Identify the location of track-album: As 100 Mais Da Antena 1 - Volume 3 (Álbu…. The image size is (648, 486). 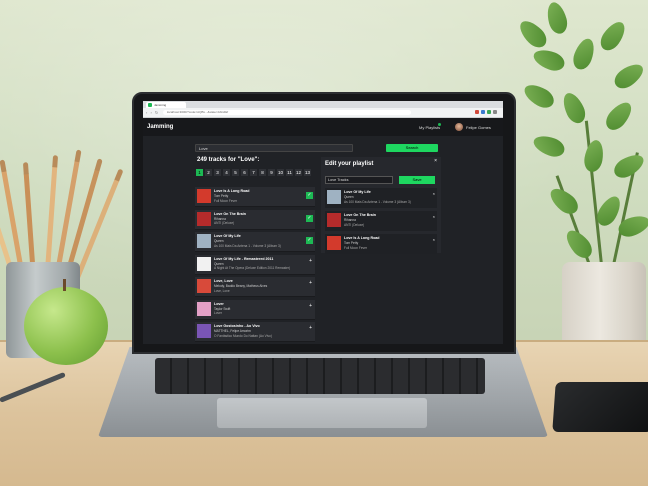
(377, 201).